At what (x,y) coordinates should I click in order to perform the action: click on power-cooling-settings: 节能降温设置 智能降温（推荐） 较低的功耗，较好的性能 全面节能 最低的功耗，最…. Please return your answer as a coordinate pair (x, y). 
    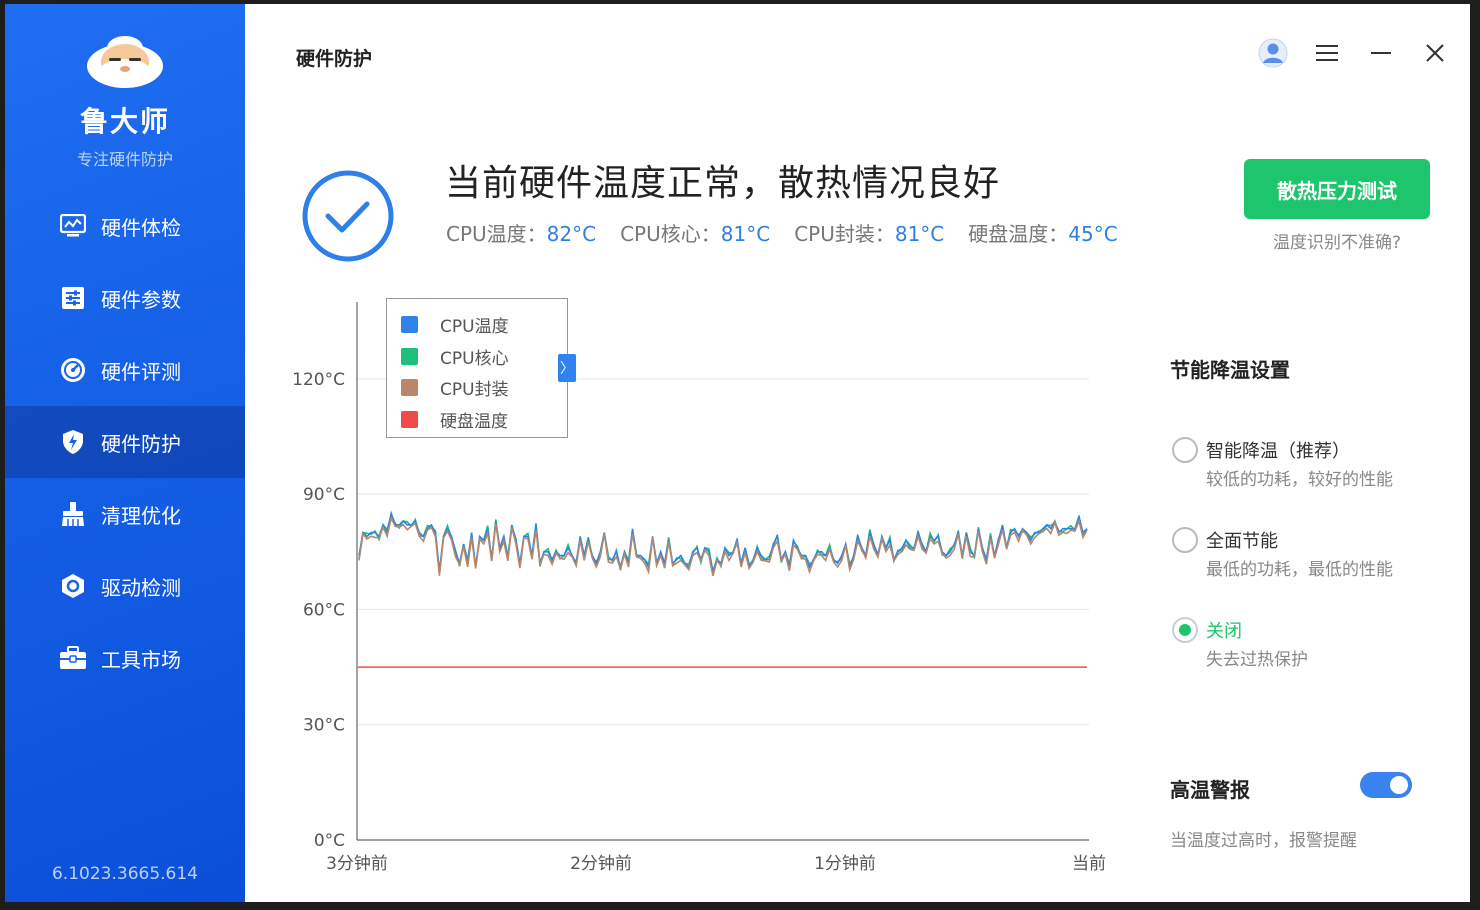
    Looking at the image, I should click on (1310, 529).